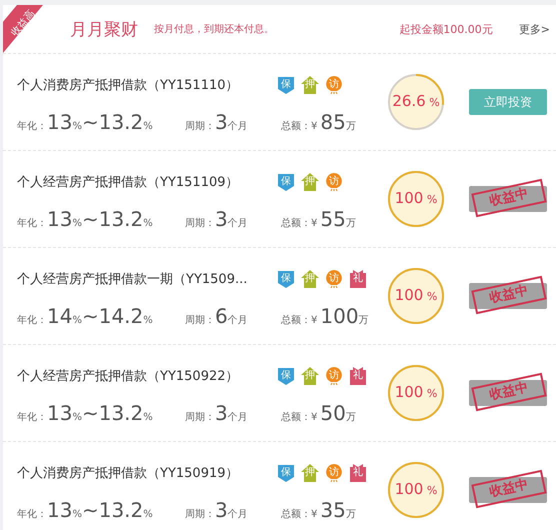 The height and width of the screenshot is (530, 556). Describe the element at coordinates (333, 220) in the screenshot. I see `total-value: ¥55万` at that location.